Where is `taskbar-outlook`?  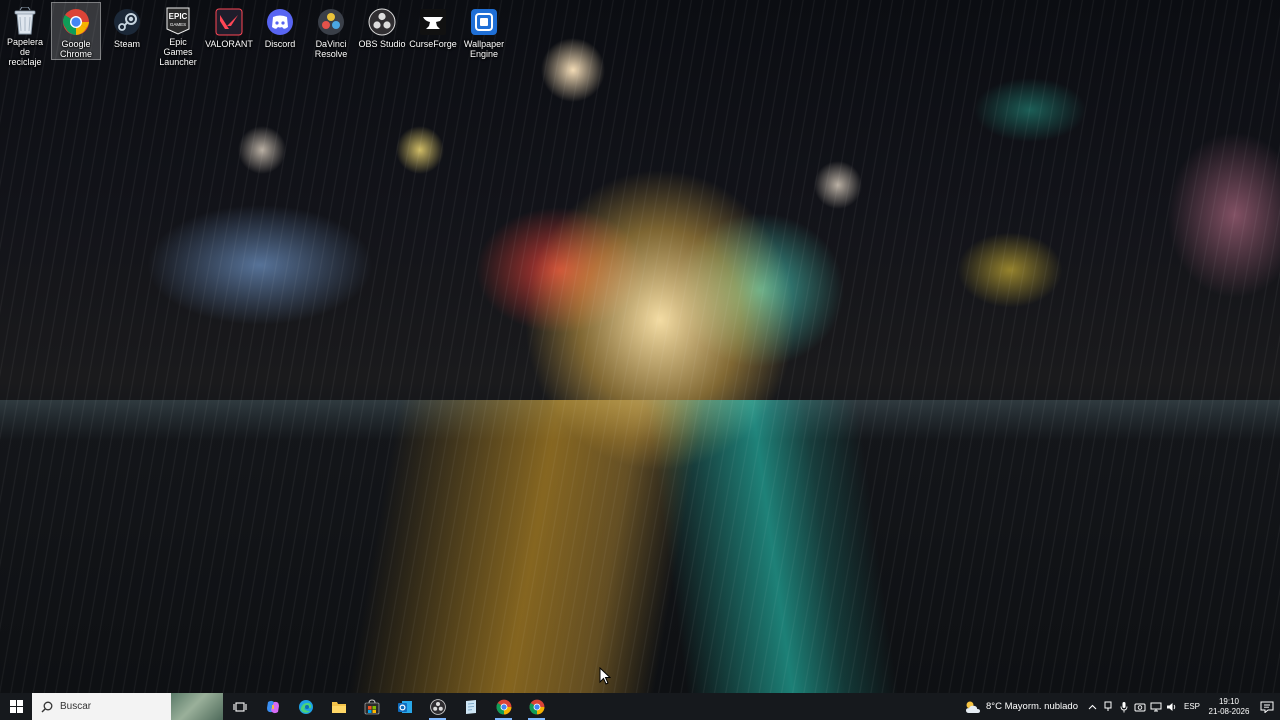 taskbar-outlook is located at coordinates (404, 706).